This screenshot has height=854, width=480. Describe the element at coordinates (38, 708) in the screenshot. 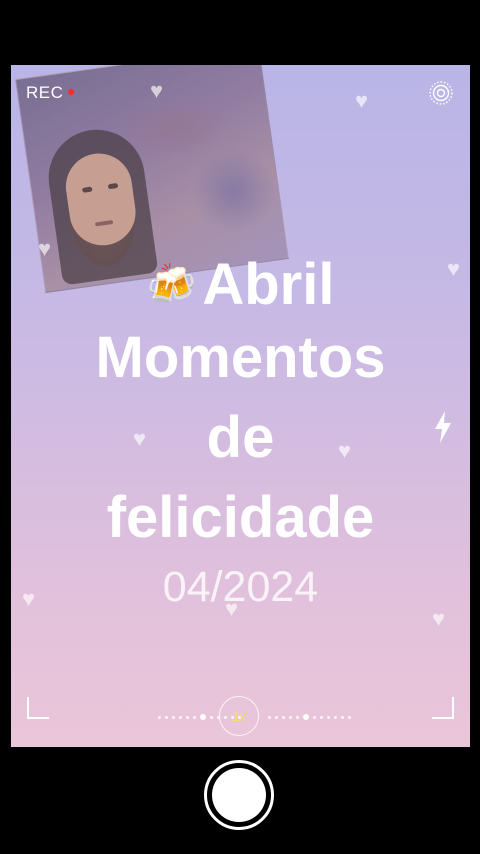

I see `frame-corner-bottom-left` at that location.